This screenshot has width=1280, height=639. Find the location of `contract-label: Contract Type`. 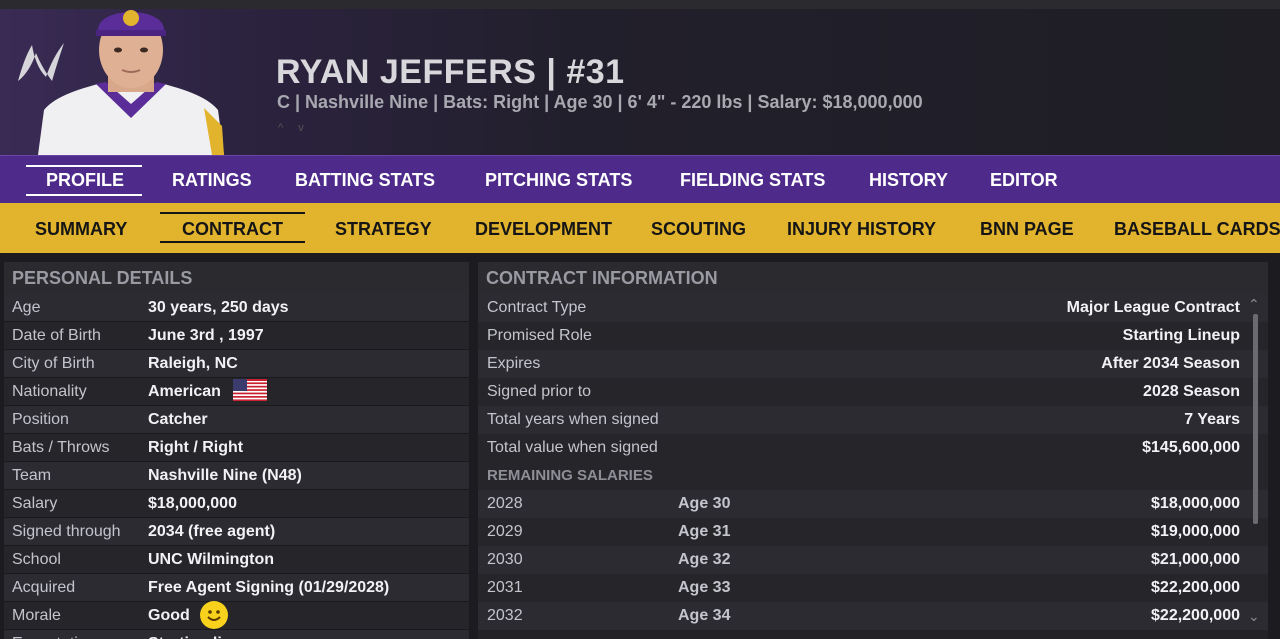

contract-label: Contract Type is located at coordinates (537, 307).